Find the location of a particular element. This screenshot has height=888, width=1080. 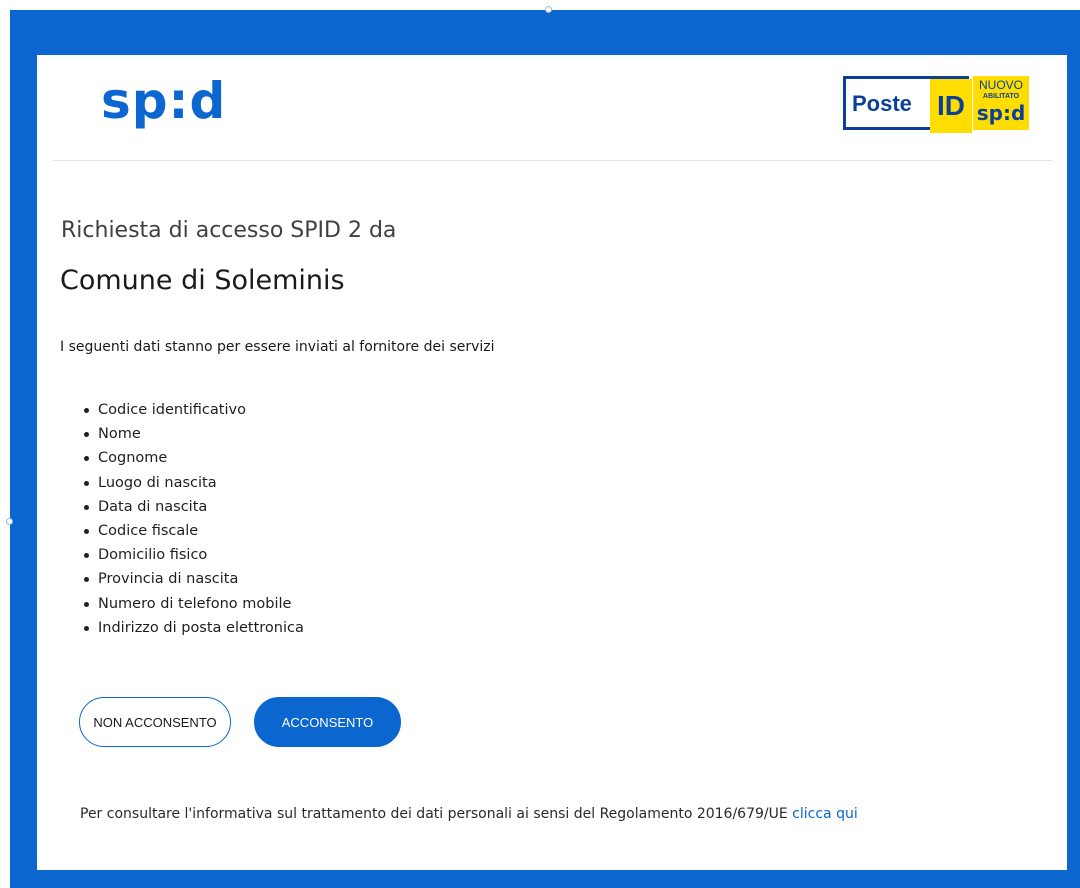

attribute-label: Numero di telefono mobile is located at coordinates (195, 603).